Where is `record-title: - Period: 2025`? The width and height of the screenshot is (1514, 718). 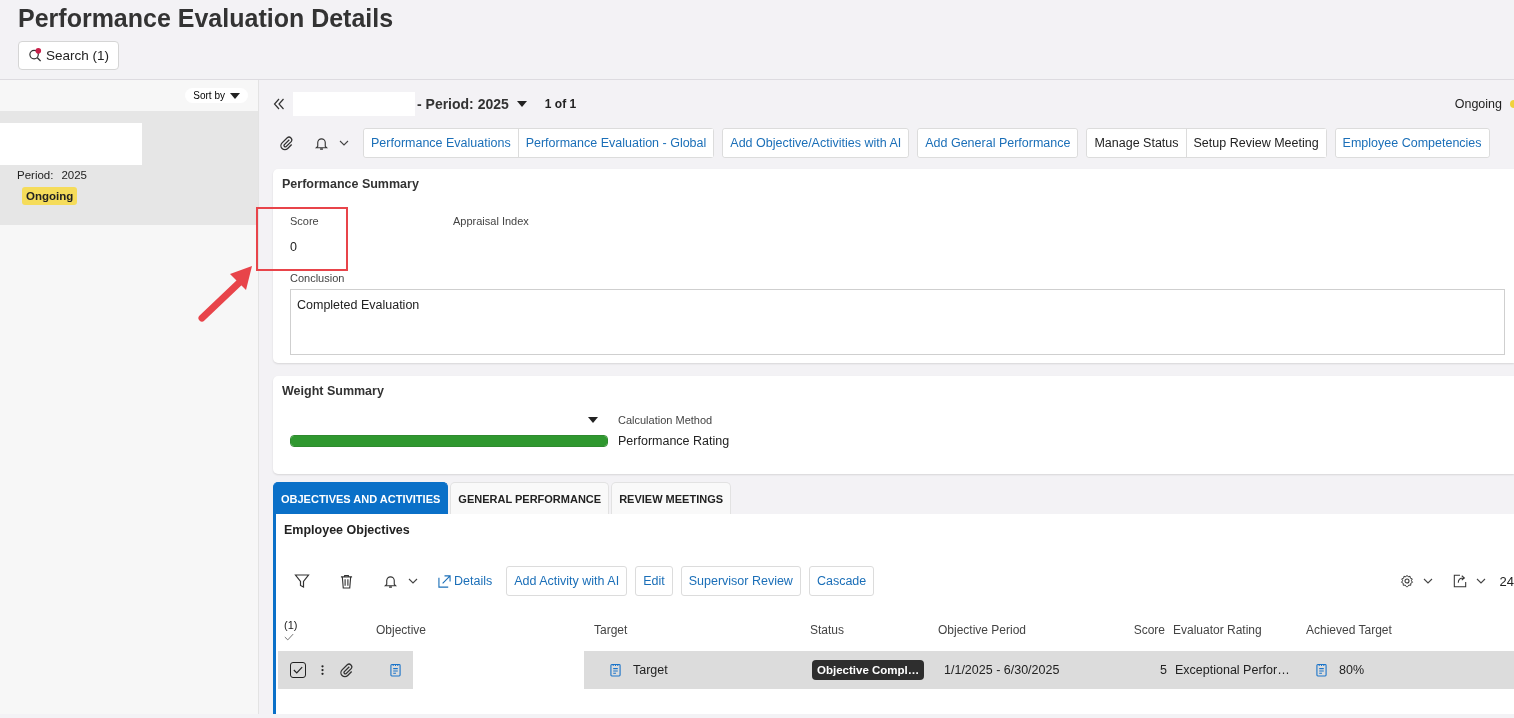 record-title: - Period: 2025 is located at coordinates (463, 104).